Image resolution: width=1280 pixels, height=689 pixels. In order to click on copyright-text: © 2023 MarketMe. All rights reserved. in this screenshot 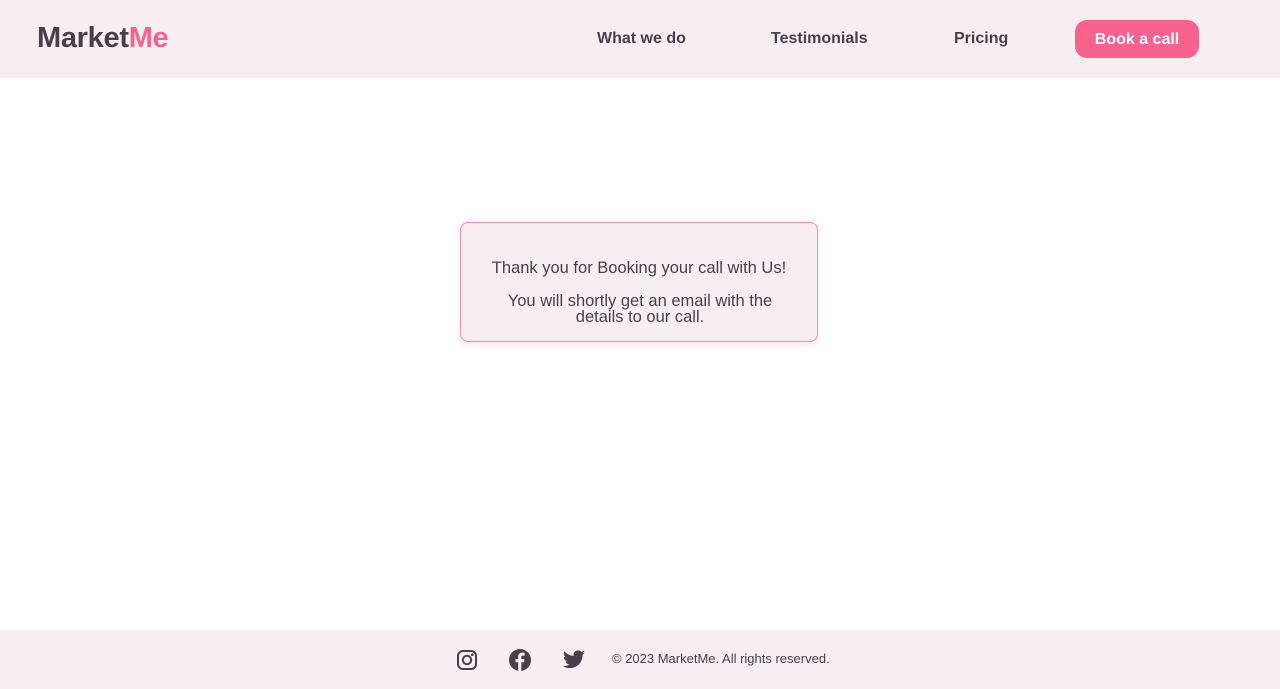, I will do `click(721, 658)`.